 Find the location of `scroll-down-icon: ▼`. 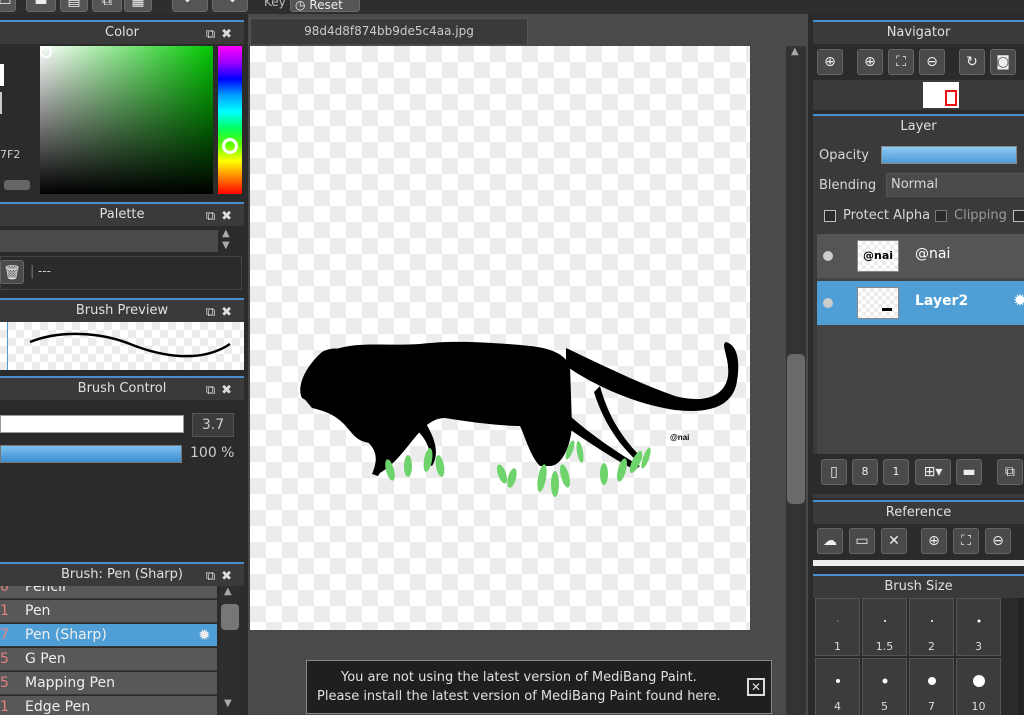

scroll-down-icon: ▼ is located at coordinates (228, 703).